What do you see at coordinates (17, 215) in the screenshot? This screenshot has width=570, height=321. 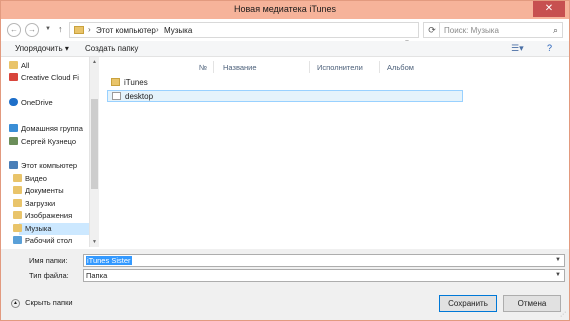 I see `pictures-folder-icon` at bounding box center [17, 215].